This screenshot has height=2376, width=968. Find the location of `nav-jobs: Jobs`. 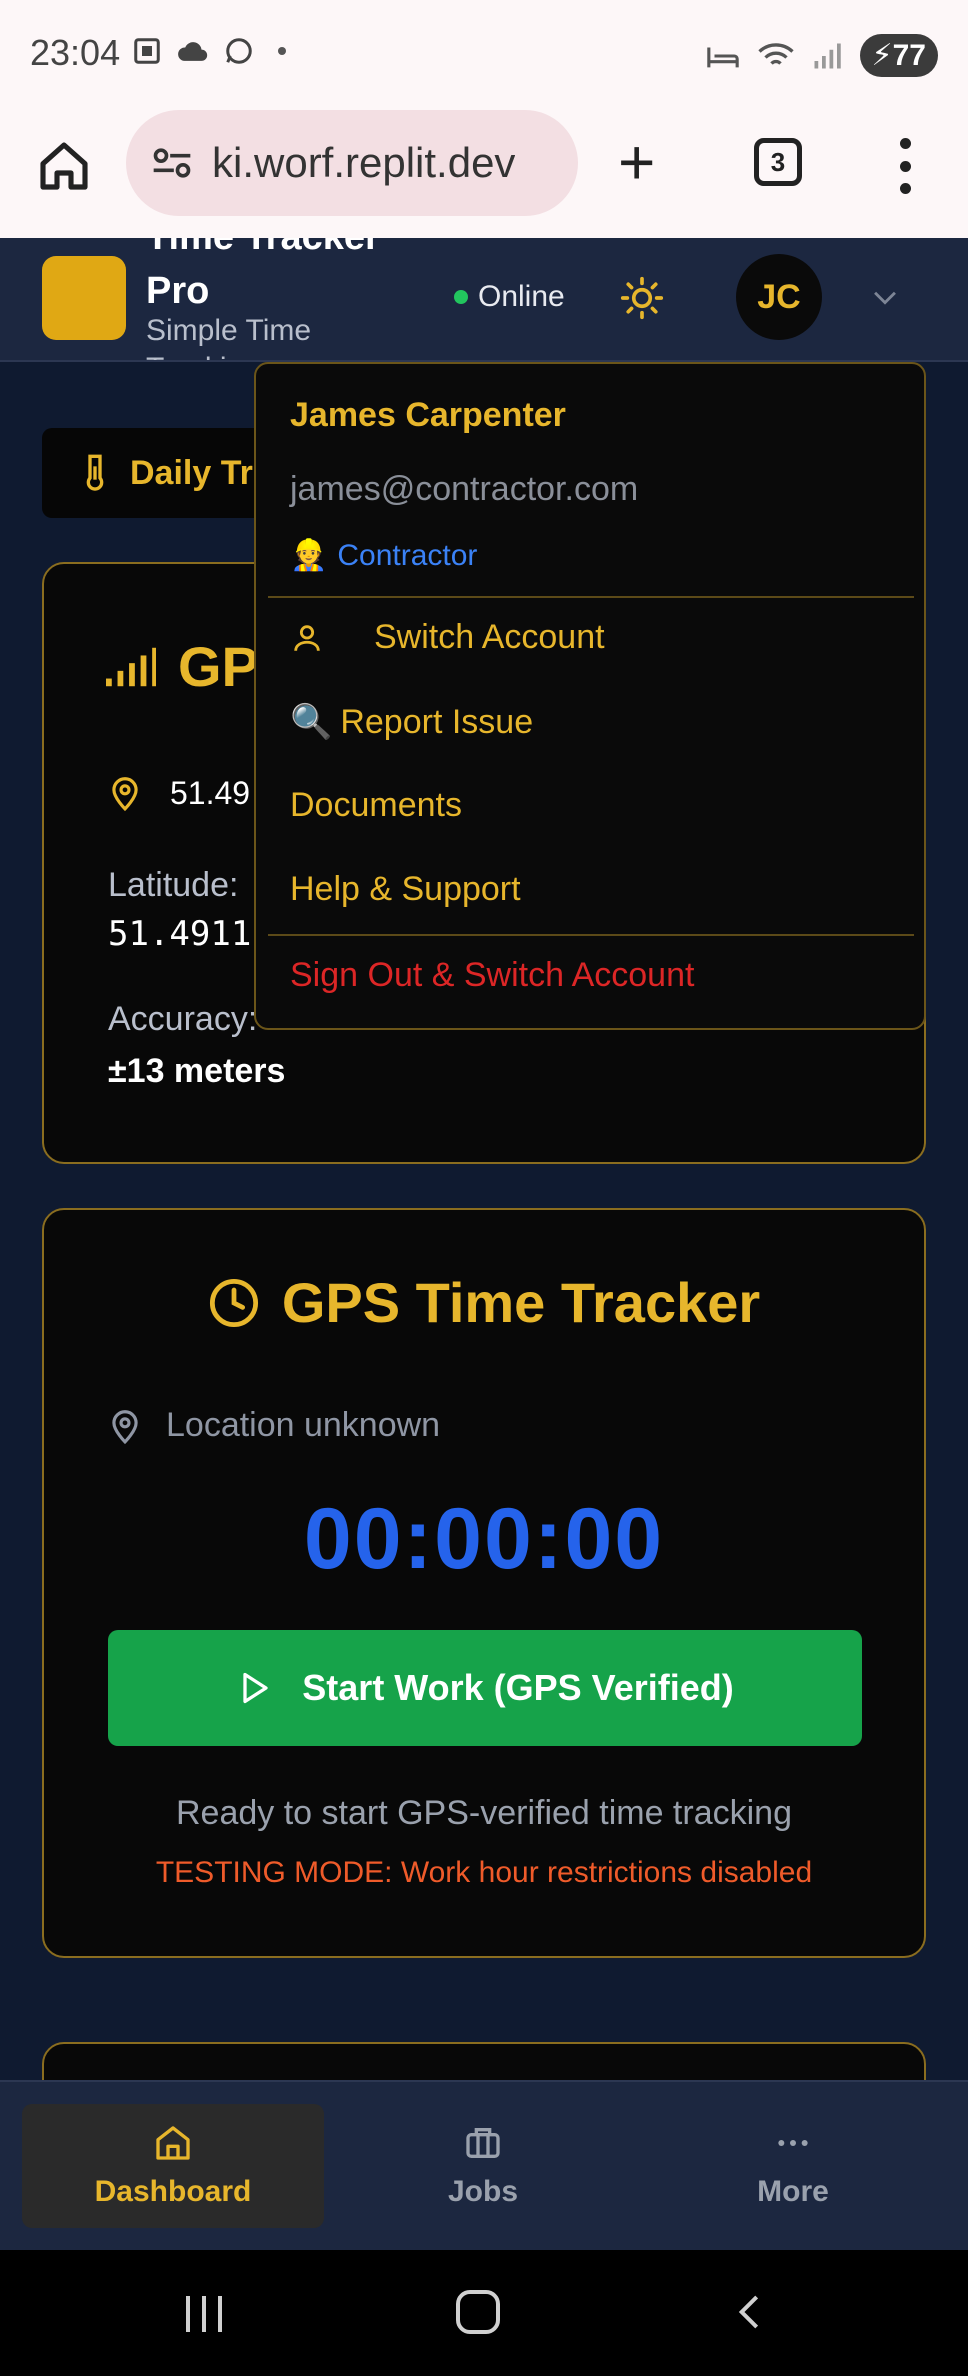

nav-jobs: Jobs is located at coordinates (483, 2166).